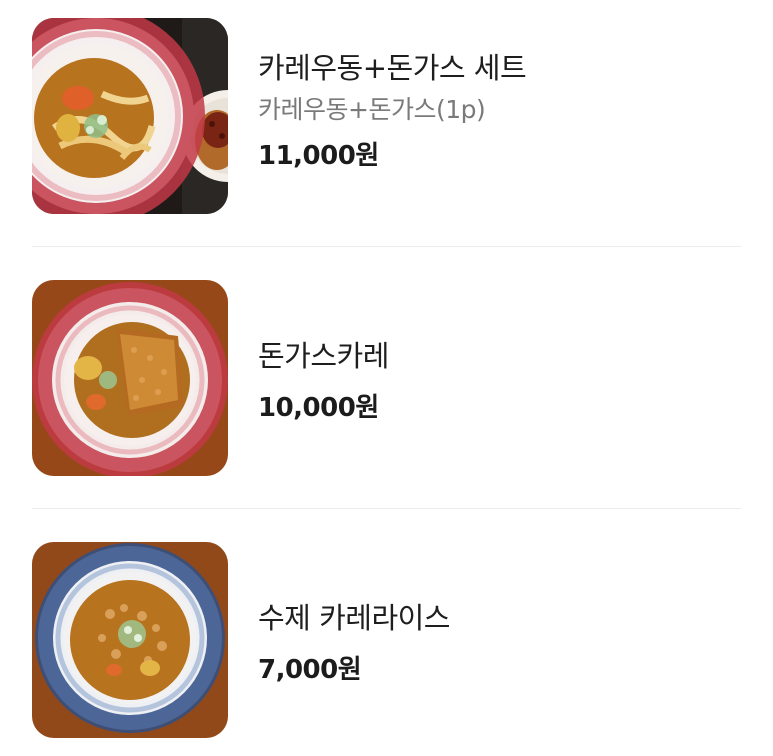 Image resolution: width=773 pixels, height=756 pixels. I want to click on menu-item-info: 카레우동+돈가스 세트 카레우동+돈가스(1p) 11,000원, so click(503, 111).